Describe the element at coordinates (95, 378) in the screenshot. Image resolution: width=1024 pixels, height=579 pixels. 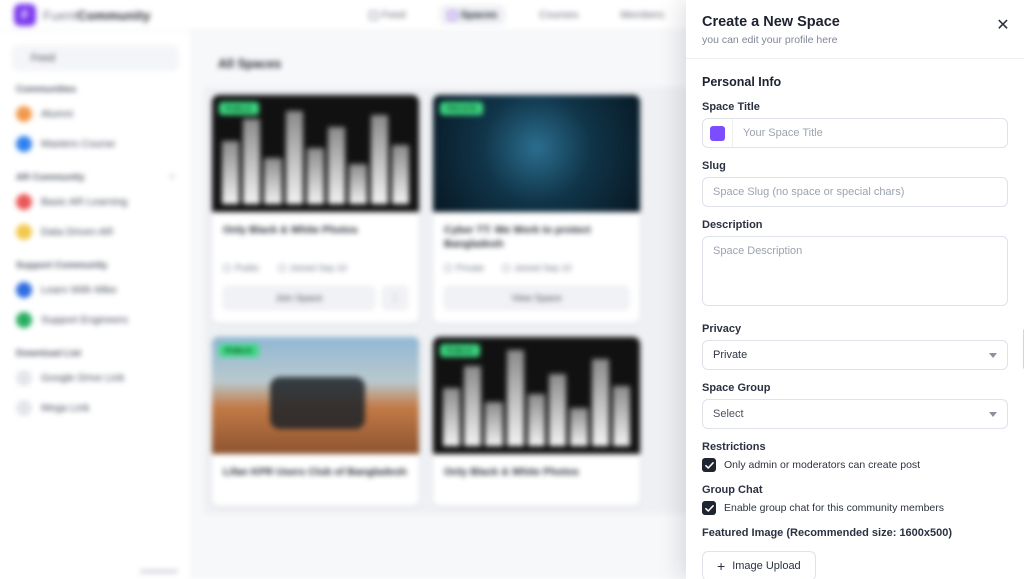
I see `sidebar-item-google-drive-link: Google Drive Link` at that location.